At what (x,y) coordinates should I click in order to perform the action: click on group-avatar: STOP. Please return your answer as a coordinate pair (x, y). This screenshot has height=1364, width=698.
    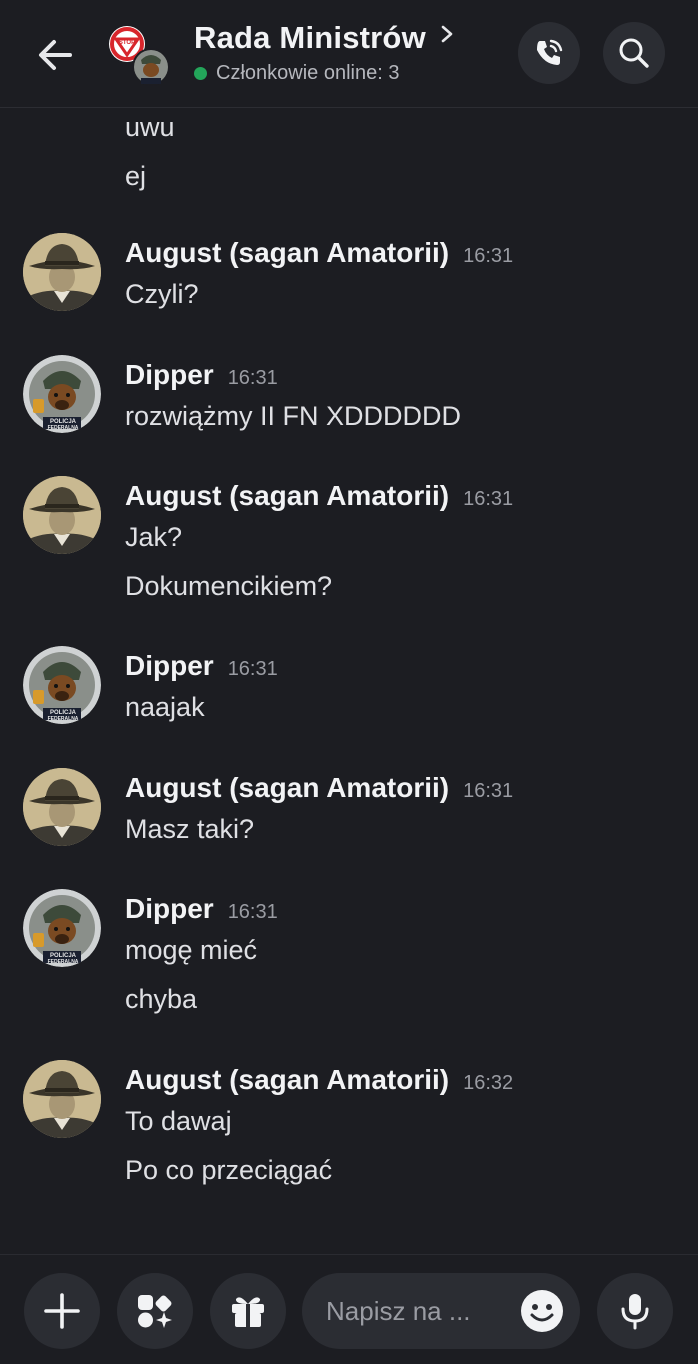
    Looking at the image, I should click on (140, 55).